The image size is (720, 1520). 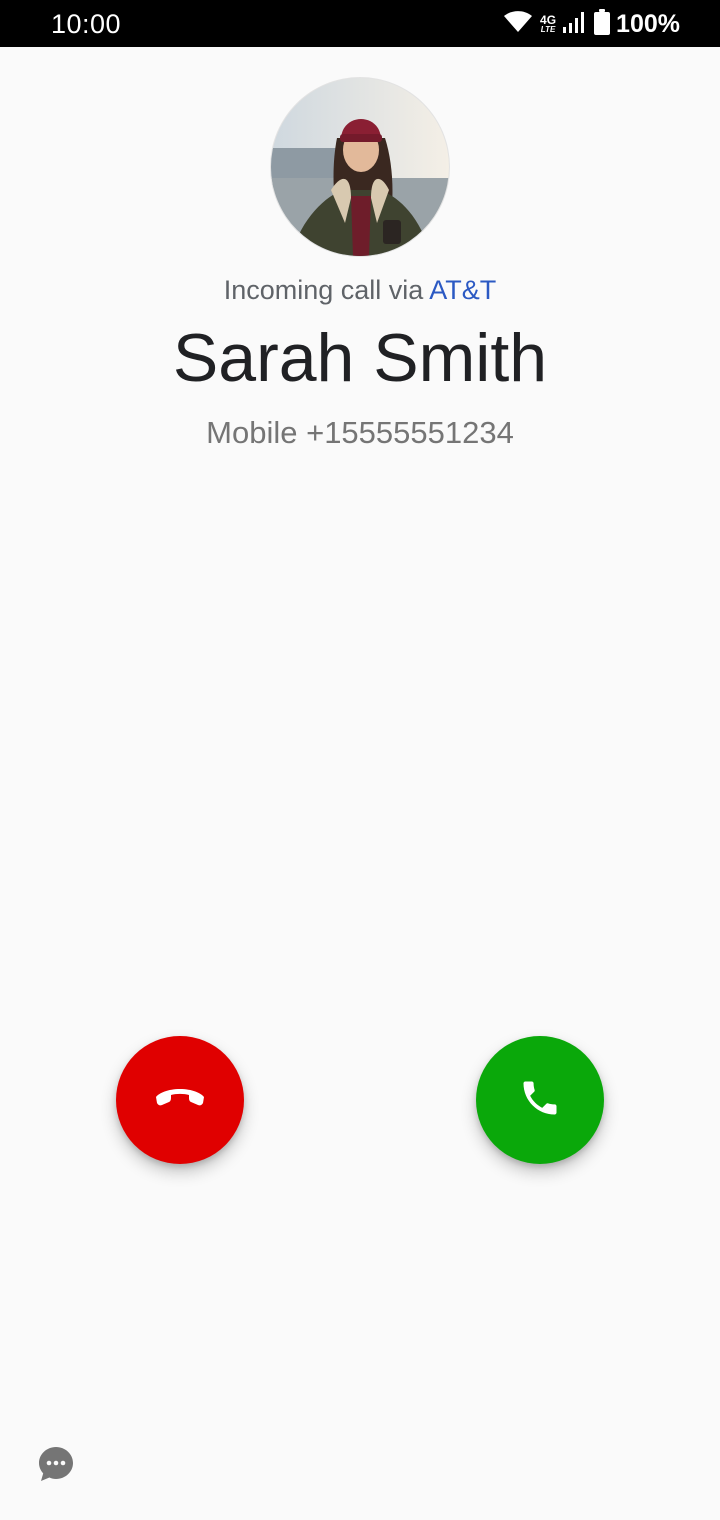 I want to click on message-bubble-icon, so click(x=56, y=1466).